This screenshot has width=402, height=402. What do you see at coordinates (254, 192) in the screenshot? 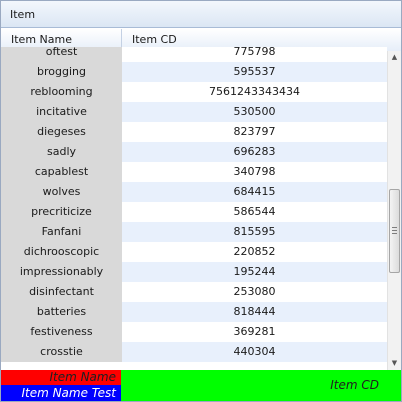
I see `cell-item-cd: 684415` at bounding box center [254, 192].